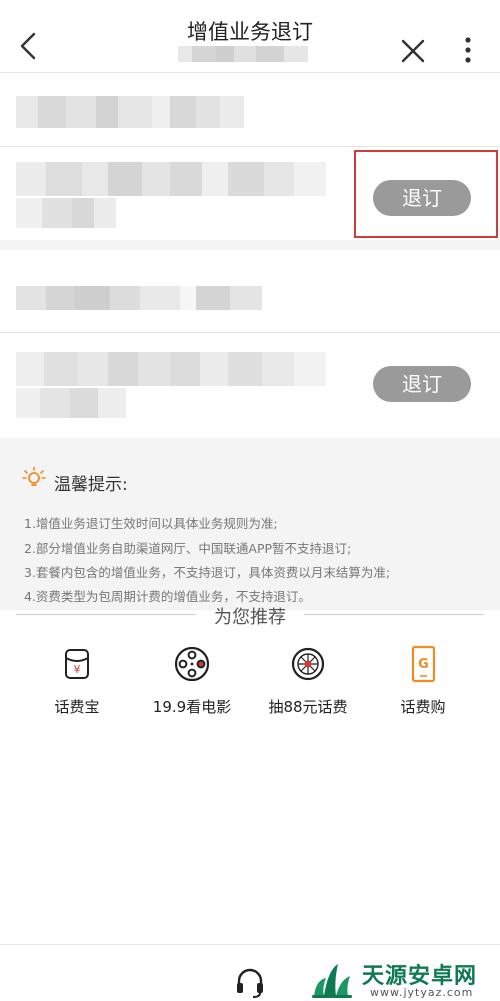  What do you see at coordinates (91, 485) in the screenshot?
I see `tips-heading: 温馨提示:` at bounding box center [91, 485].